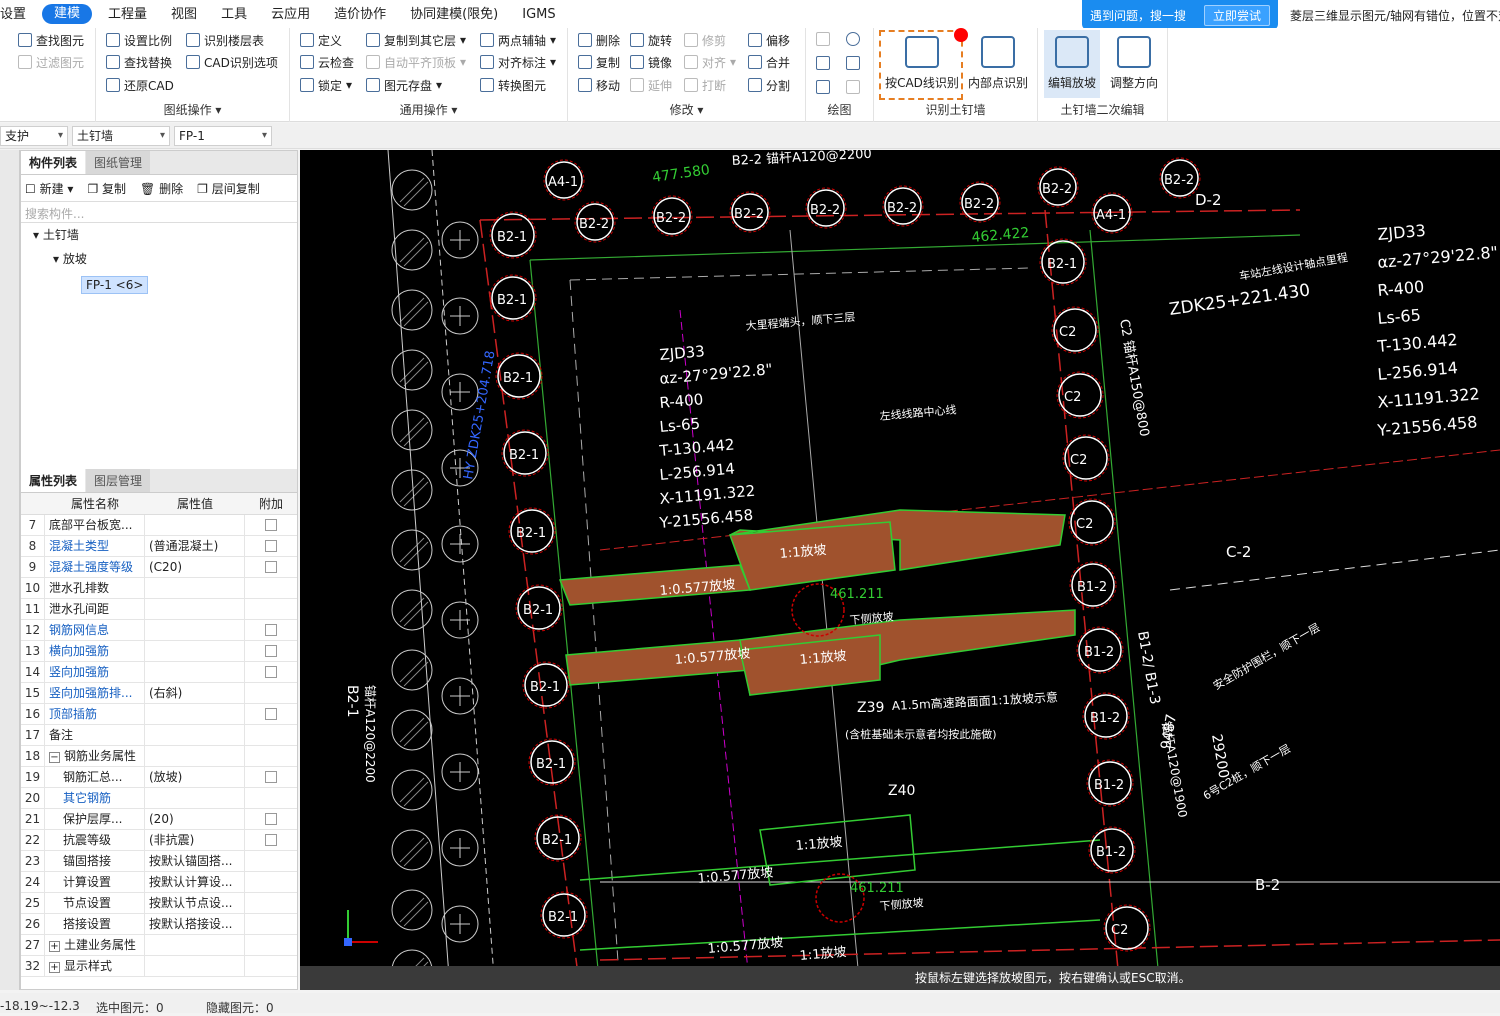 This screenshot has width=1500, height=1016. I want to click on component-select: FP-1, so click(223, 136).